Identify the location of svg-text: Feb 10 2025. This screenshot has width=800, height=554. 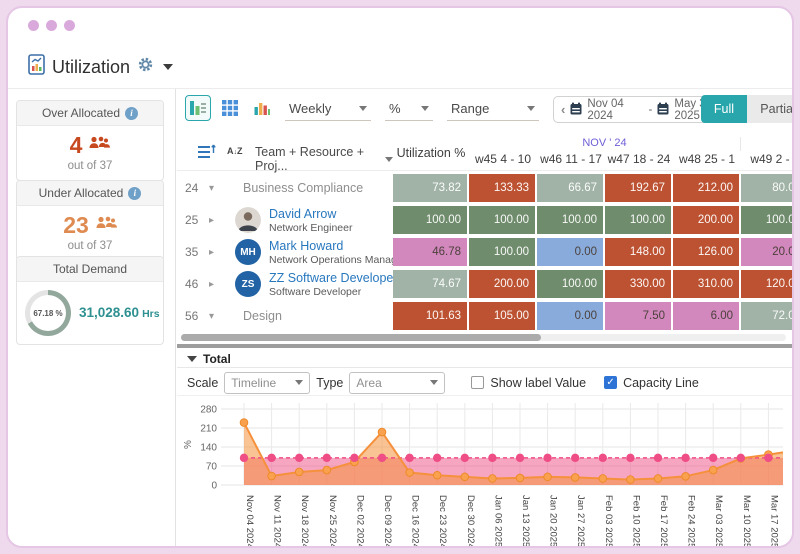
(635, 520).